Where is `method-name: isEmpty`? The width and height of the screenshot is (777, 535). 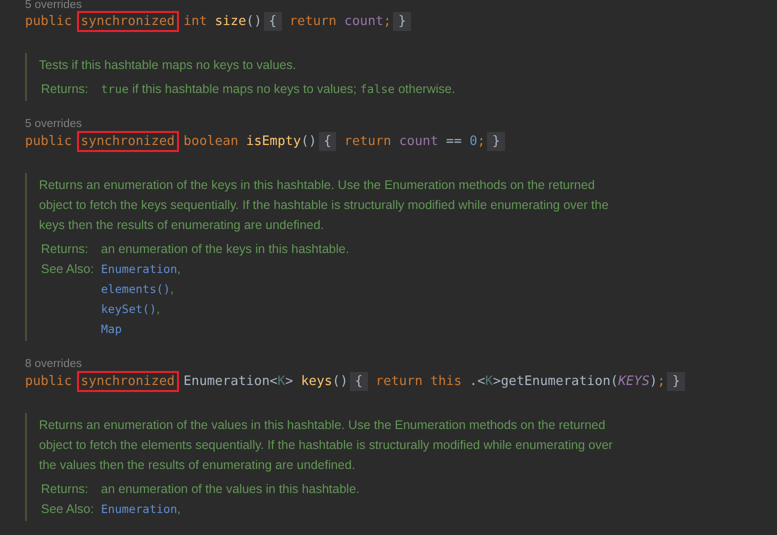
method-name: isEmpty is located at coordinates (273, 141).